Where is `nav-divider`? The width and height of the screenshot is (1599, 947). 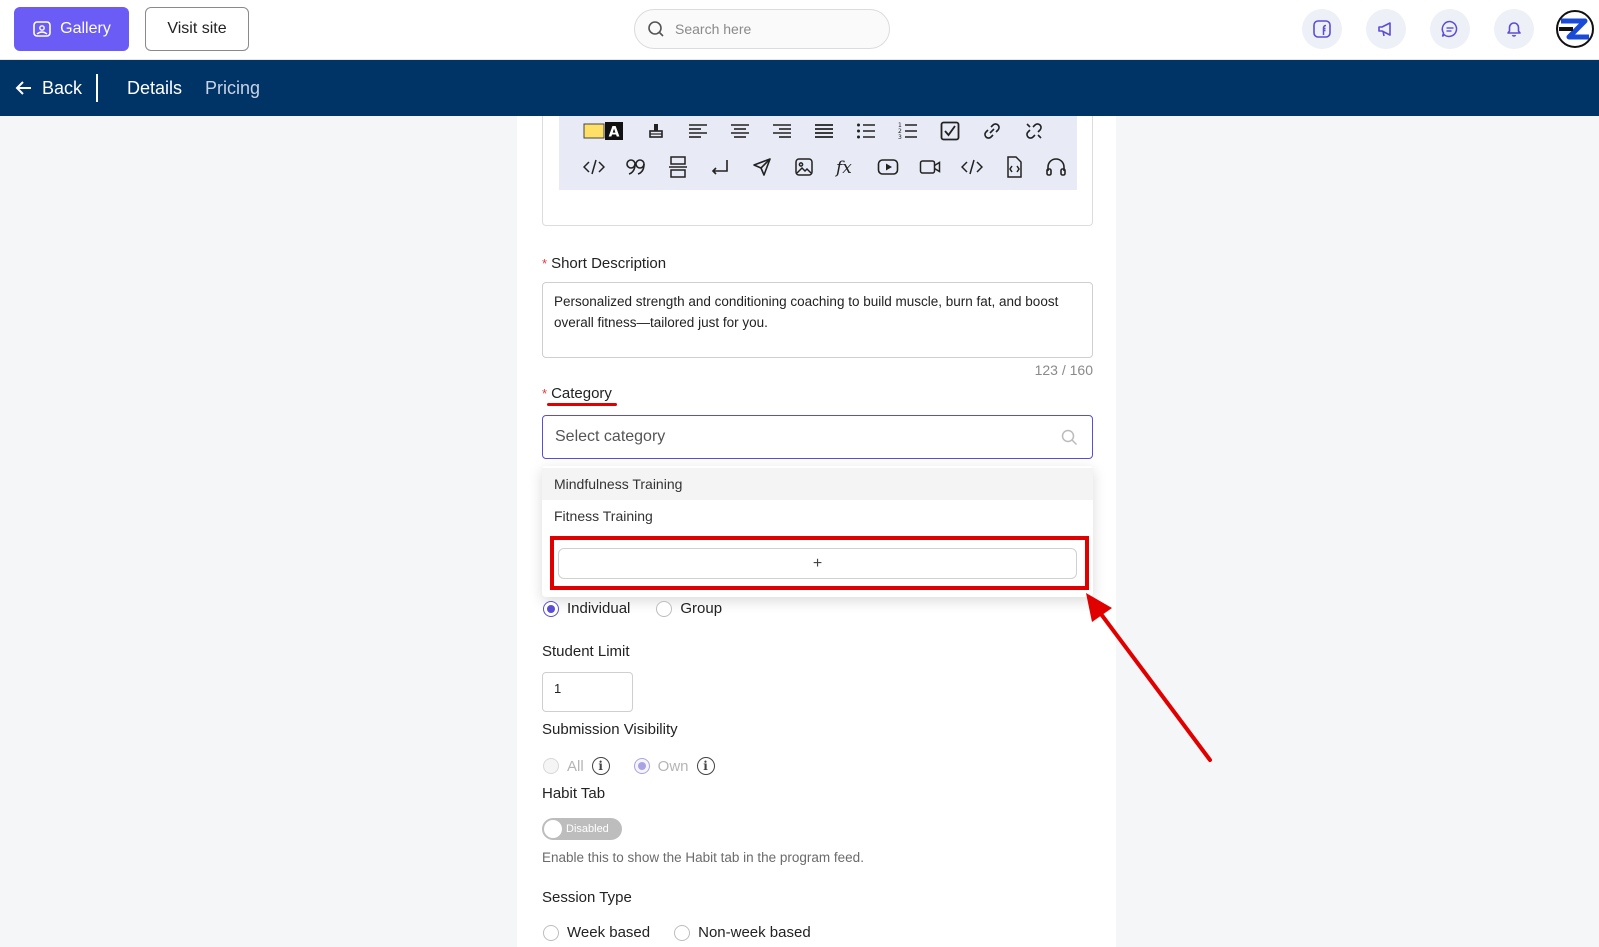
nav-divider is located at coordinates (97, 88).